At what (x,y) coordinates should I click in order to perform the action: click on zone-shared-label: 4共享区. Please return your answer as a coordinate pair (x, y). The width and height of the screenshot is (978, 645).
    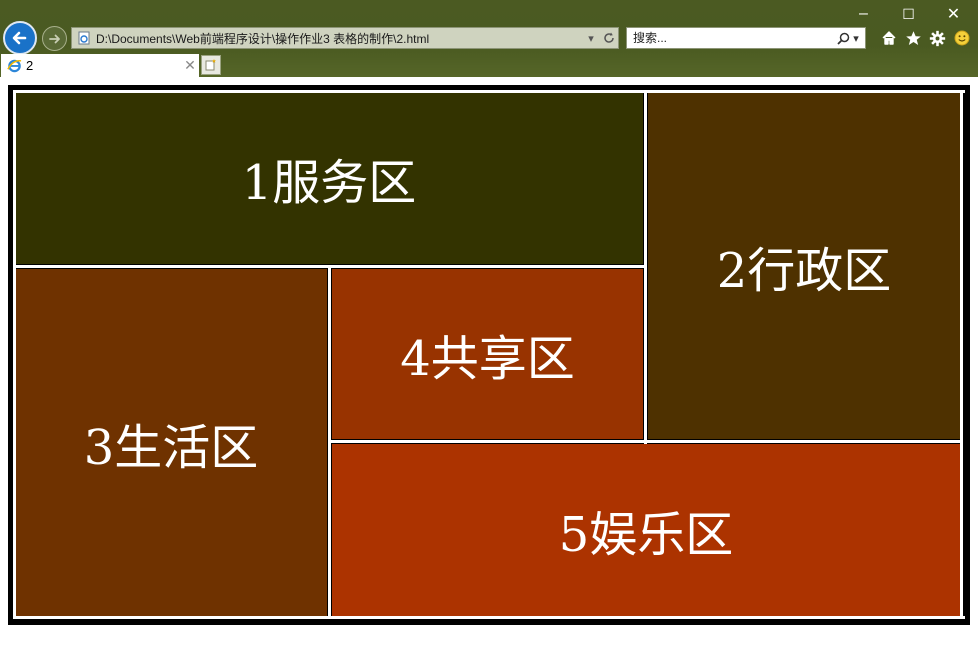
    Looking at the image, I should click on (487, 359).